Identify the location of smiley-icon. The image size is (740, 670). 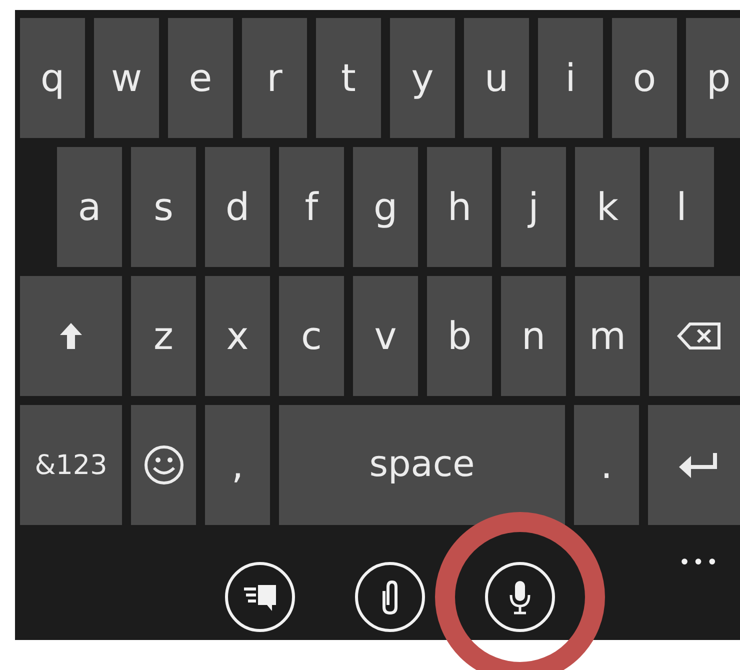
(163, 465).